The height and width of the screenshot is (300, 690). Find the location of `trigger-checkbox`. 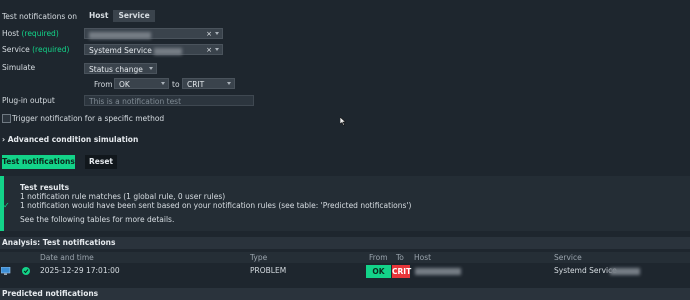

trigger-checkbox is located at coordinates (6, 118).